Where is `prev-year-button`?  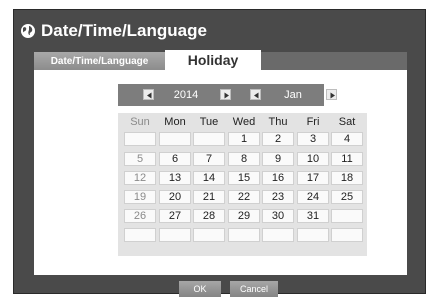 prev-year-button is located at coordinates (148, 94).